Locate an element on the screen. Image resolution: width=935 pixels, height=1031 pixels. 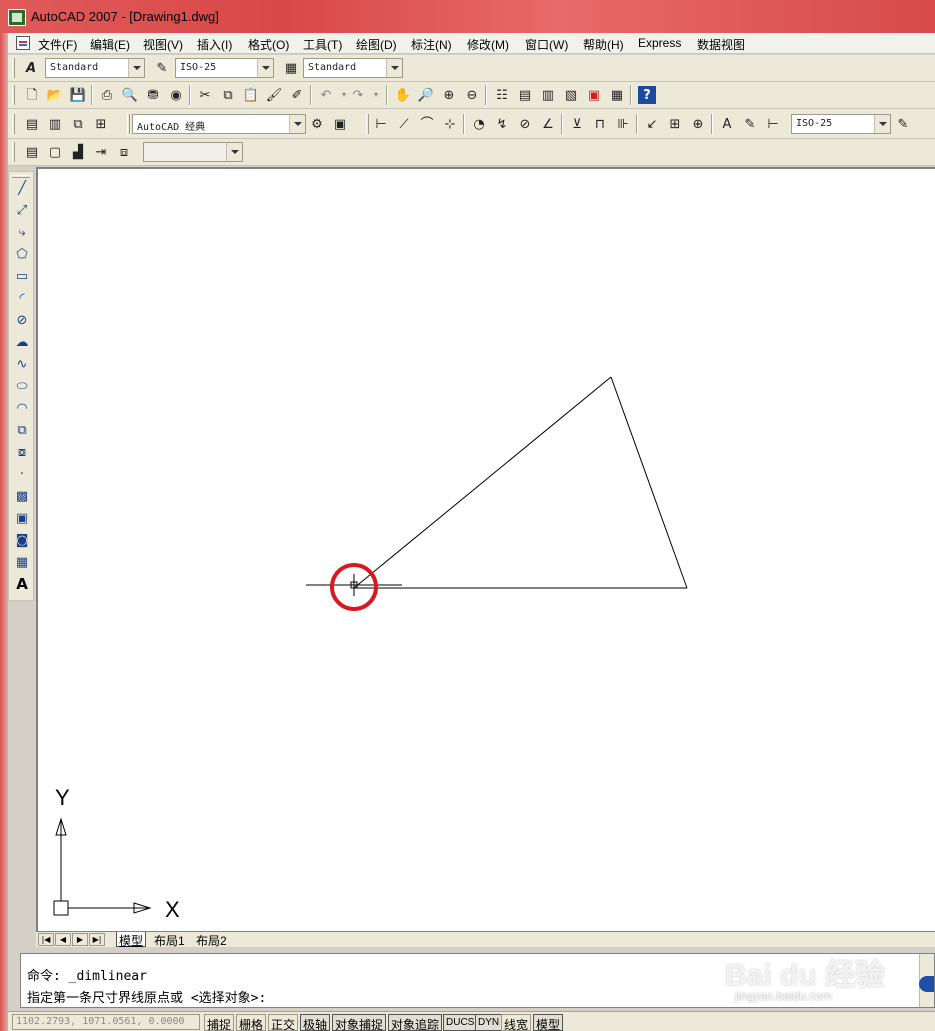
text-style-icon: A is located at coordinates (31, 68).